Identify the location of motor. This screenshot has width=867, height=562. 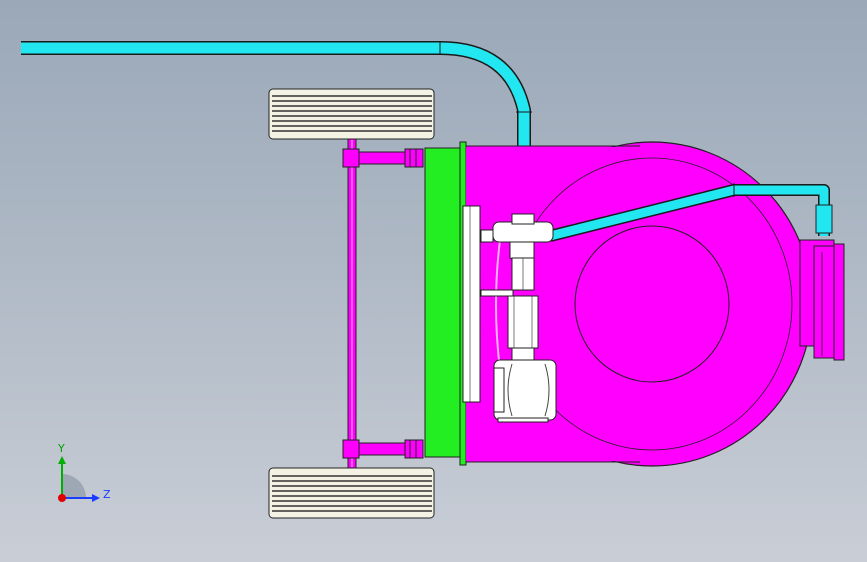
(525, 391).